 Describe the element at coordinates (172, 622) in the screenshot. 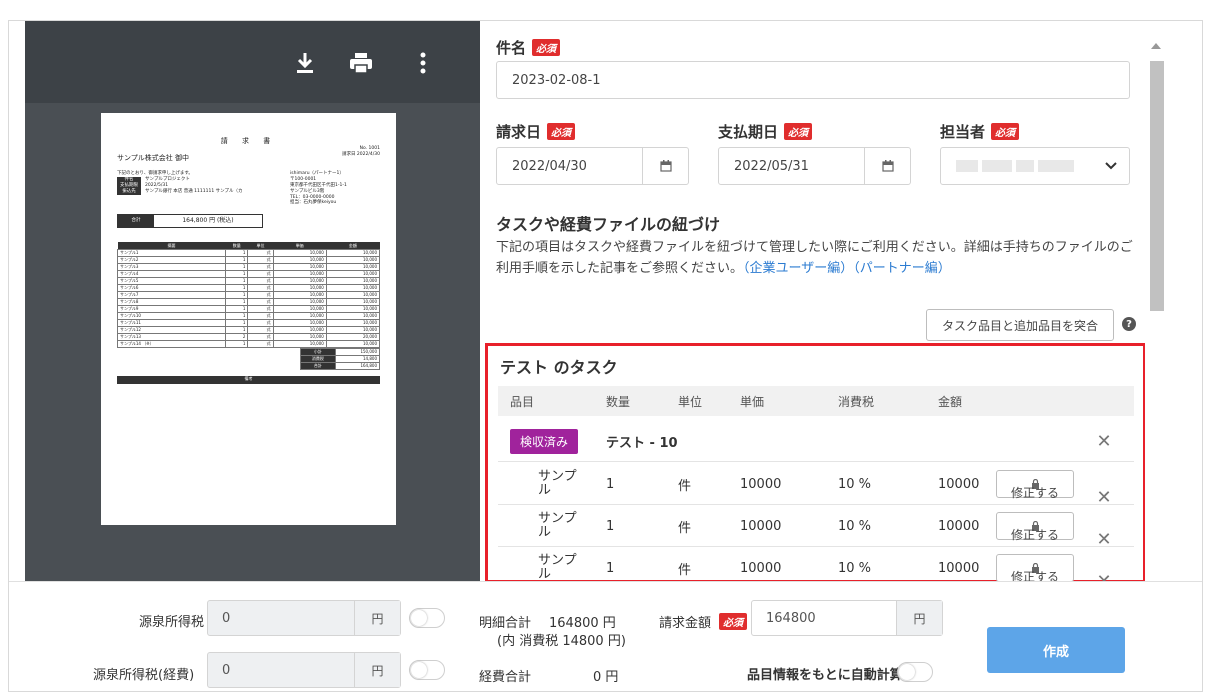

I see `withholding-label: 源泉所得税` at that location.